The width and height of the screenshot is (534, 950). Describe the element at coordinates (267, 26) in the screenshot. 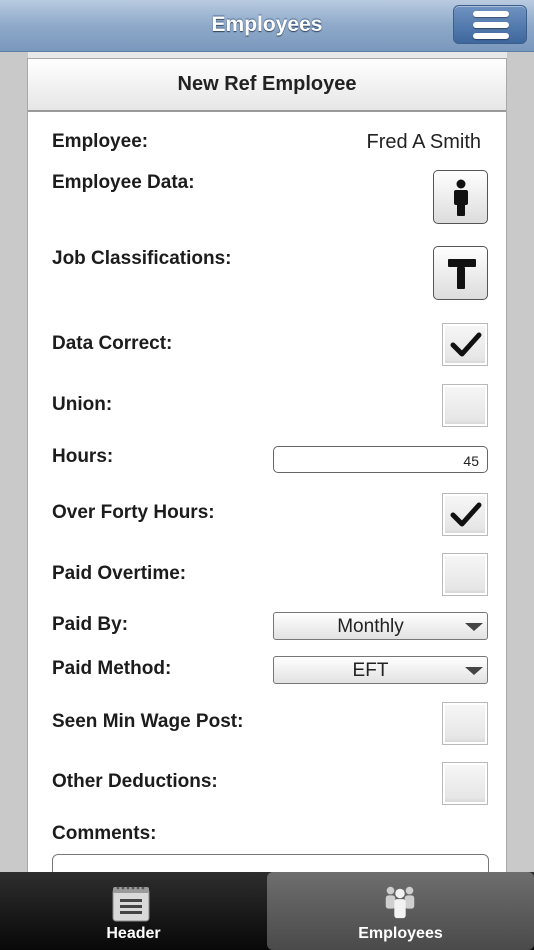

I see `top-navbar: Employees` at that location.